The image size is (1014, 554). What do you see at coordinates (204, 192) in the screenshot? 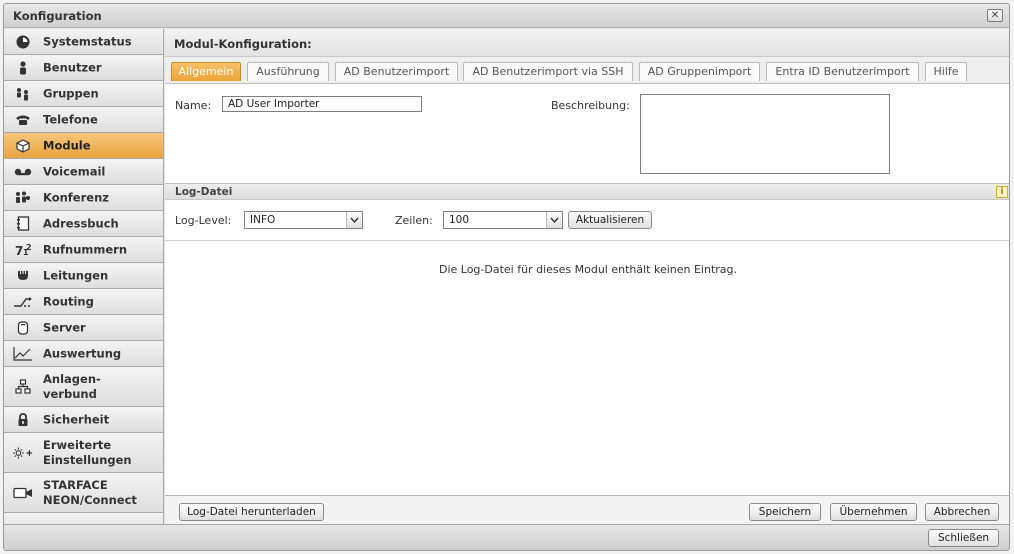
I see `log-section-title: Log-Datei` at bounding box center [204, 192].